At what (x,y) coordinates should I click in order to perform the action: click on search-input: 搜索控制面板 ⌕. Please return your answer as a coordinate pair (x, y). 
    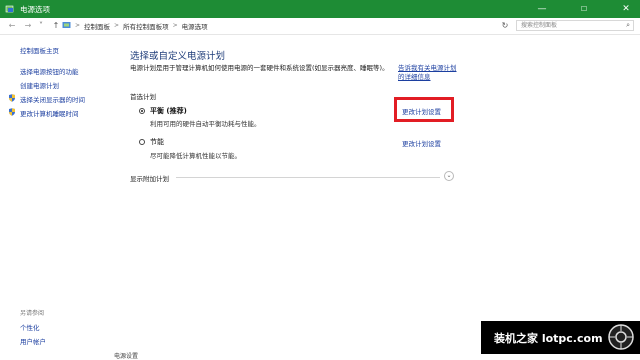
    Looking at the image, I should click on (575, 25).